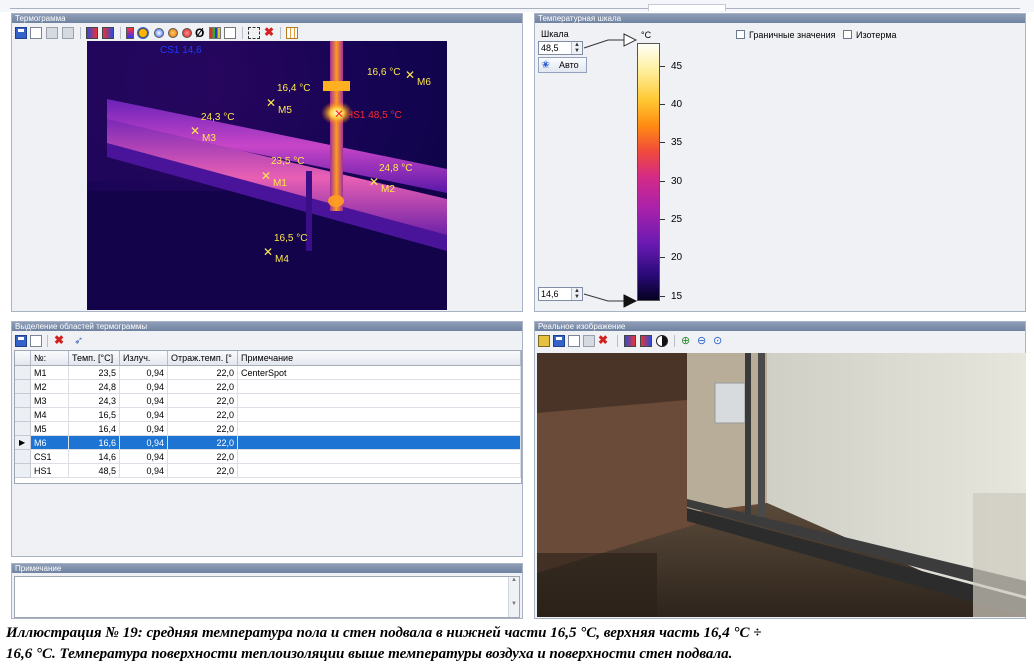 Image resolution: width=1034 pixels, height=666 pixels. Describe the element at coordinates (94, 457) in the screenshot. I see `table-cell: 14,6` at that location.